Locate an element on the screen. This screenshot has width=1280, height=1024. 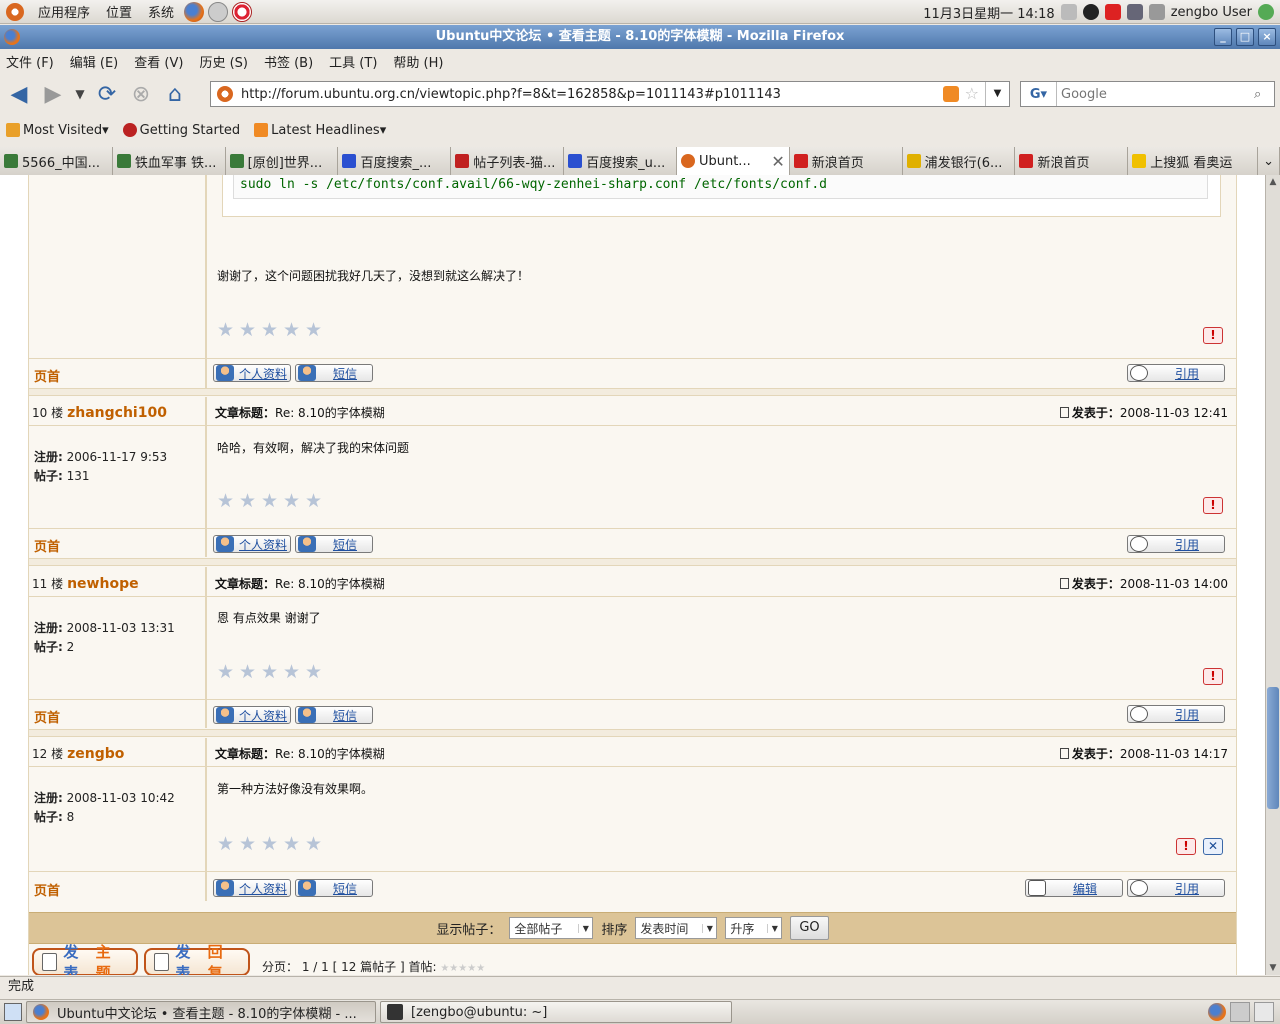
sort-order-select: 升序 ▼ is located at coordinates (754, 928).